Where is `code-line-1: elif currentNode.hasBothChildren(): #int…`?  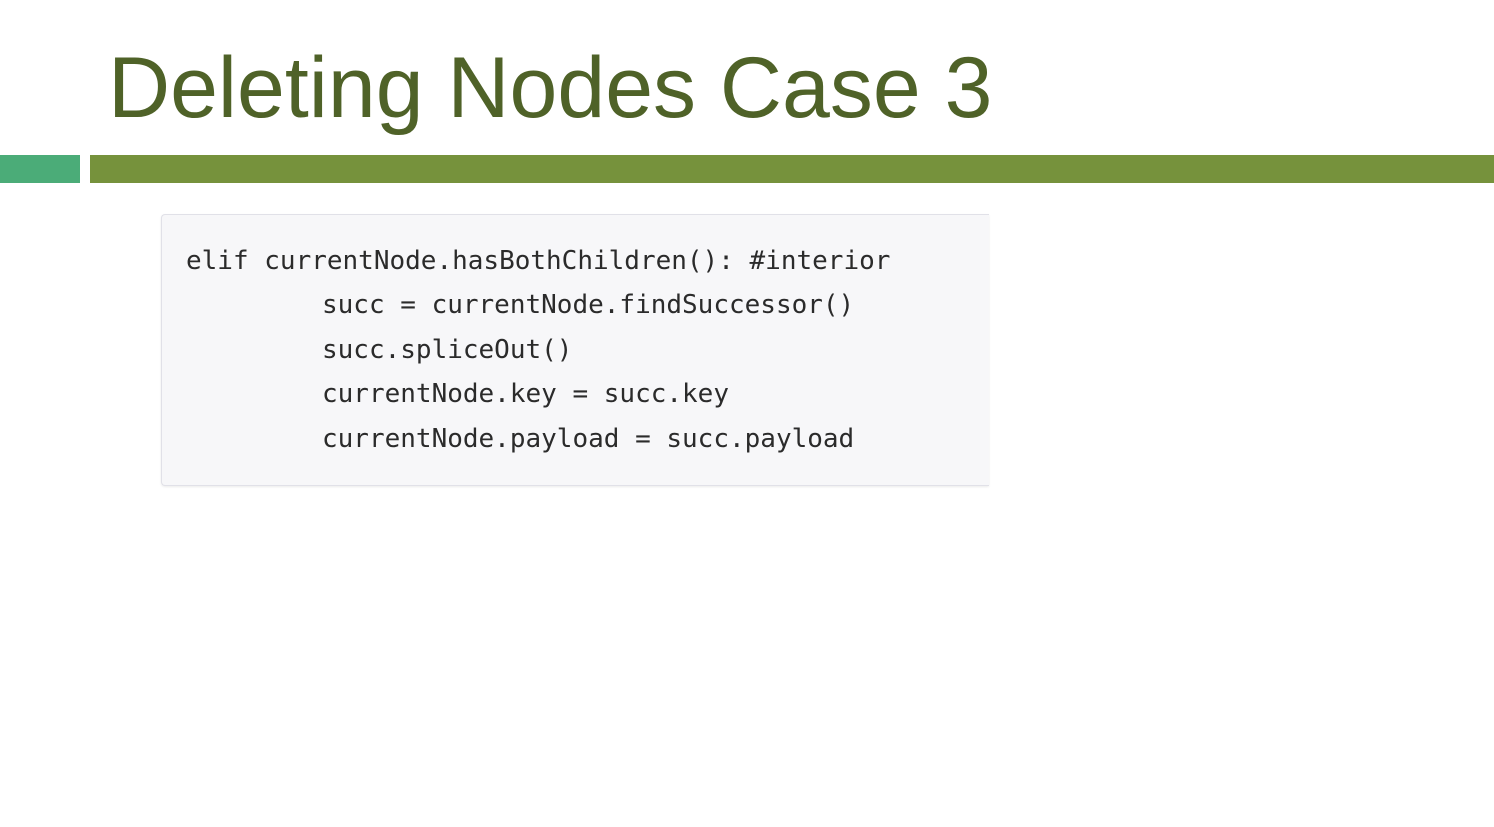
code-line-1: elif currentNode.hasBothChildren(): #int… is located at coordinates (538, 261).